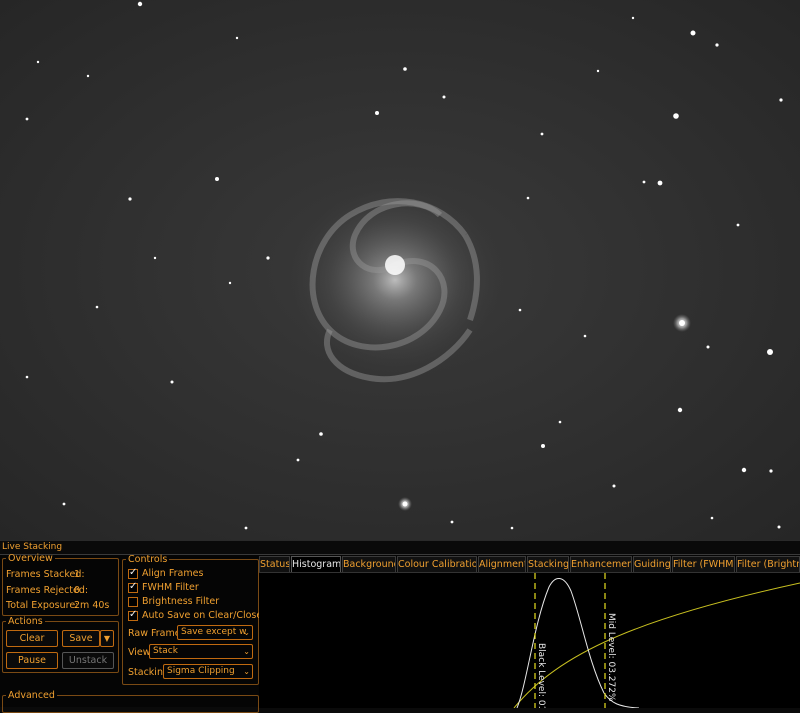 The height and width of the screenshot is (713, 800). Describe the element at coordinates (139, 652) in the screenshot. I see `view-label: View` at that location.